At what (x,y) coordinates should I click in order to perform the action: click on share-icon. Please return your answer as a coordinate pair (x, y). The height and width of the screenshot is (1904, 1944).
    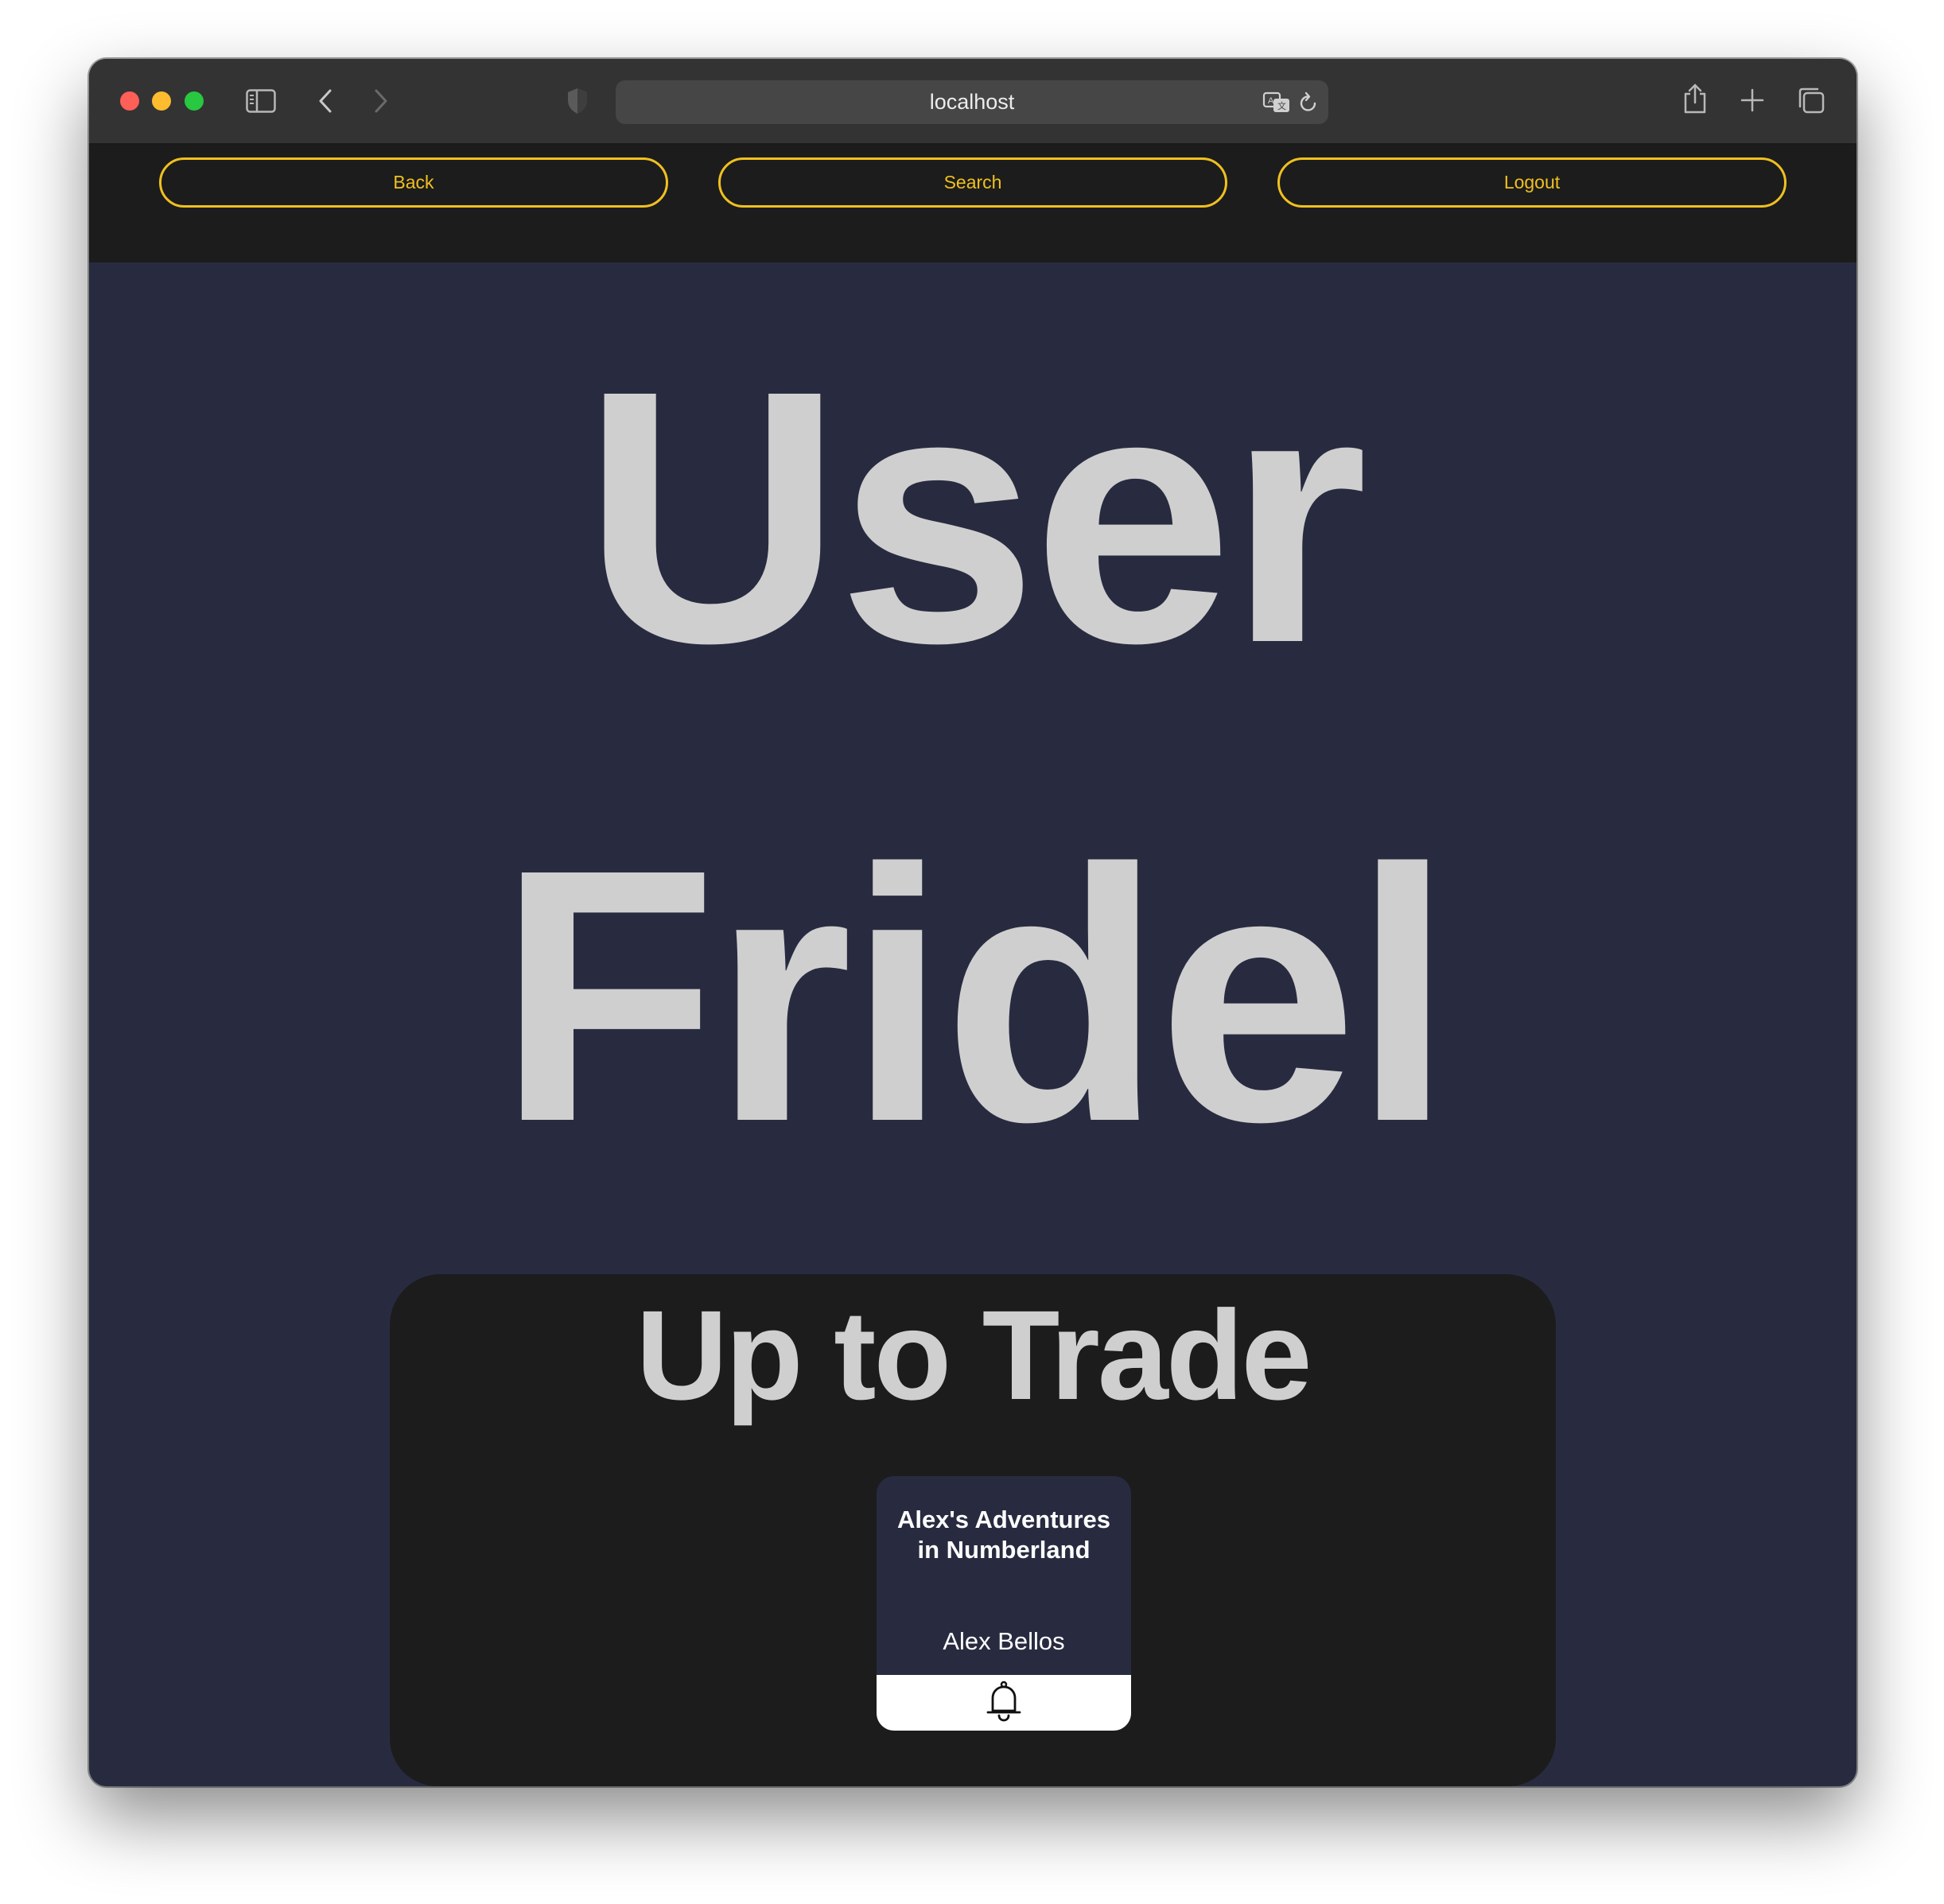
    Looking at the image, I should click on (1695, 98).